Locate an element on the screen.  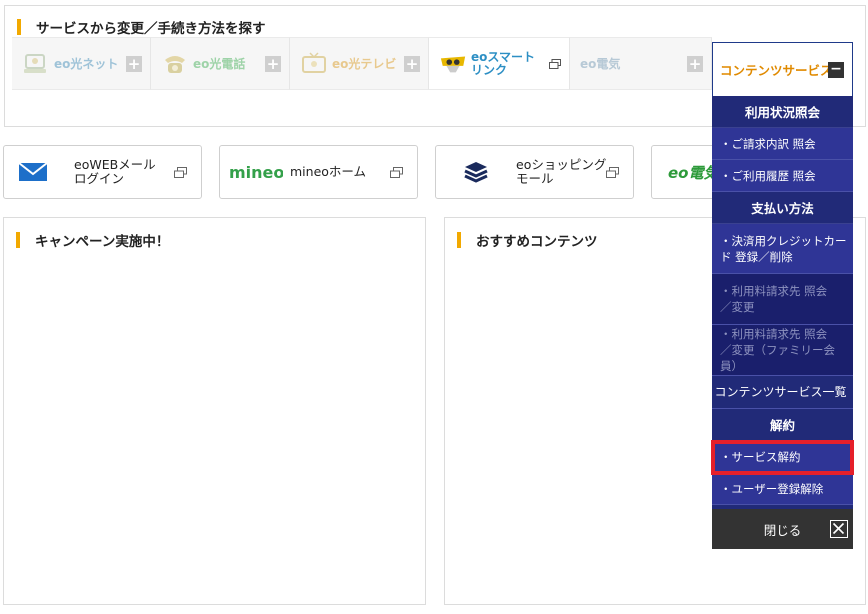
menu-item-service-cancellation: ・サービス解約 is located at coordinates (782, 457).